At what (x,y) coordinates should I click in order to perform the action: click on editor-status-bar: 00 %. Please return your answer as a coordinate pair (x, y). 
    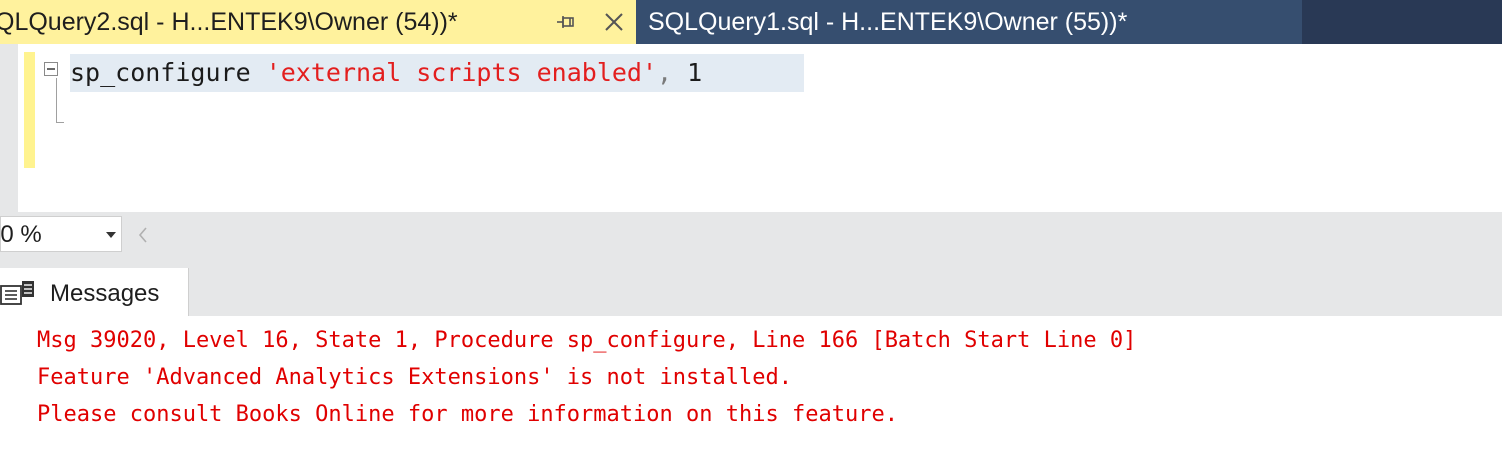
    Looking at the image, I should click on (751, 235).